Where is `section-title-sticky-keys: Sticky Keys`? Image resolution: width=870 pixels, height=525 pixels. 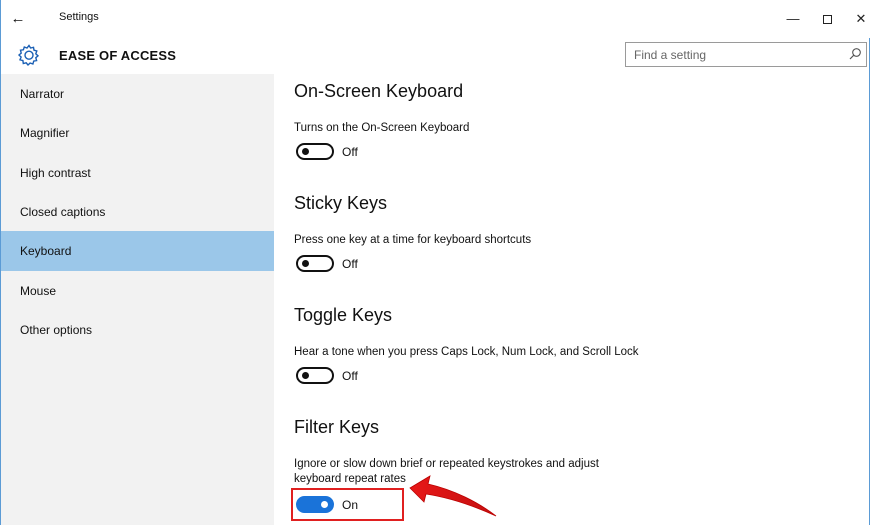 section-title-sticky-keys: Sticky Keys is located at coordinates (341, 203).